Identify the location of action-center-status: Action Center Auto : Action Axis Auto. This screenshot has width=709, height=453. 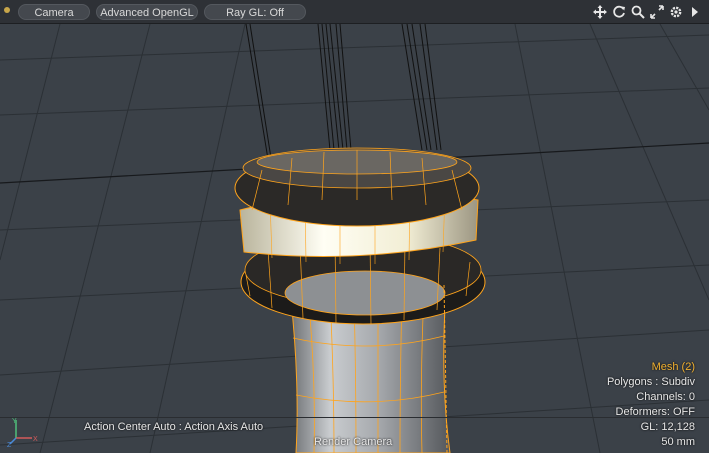
(174, 427).